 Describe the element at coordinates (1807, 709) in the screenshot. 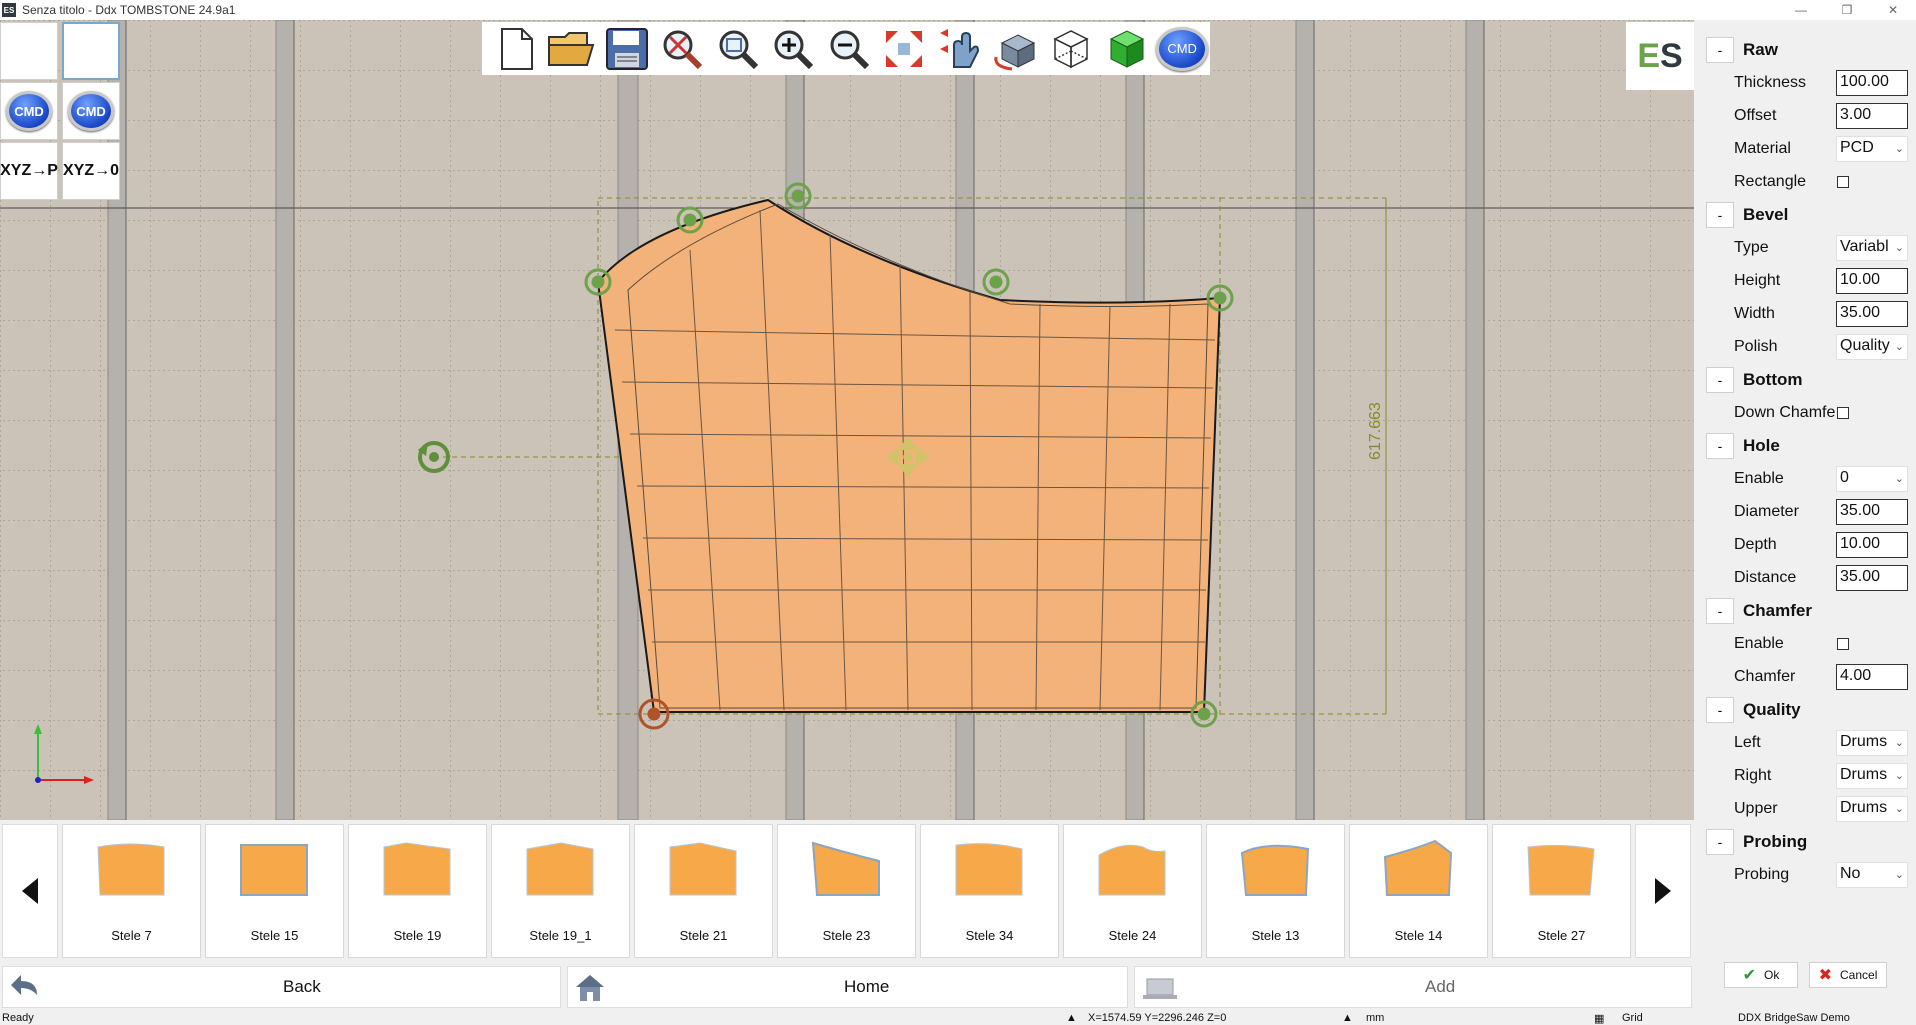

I see `section-quality: - Quality` at that location.